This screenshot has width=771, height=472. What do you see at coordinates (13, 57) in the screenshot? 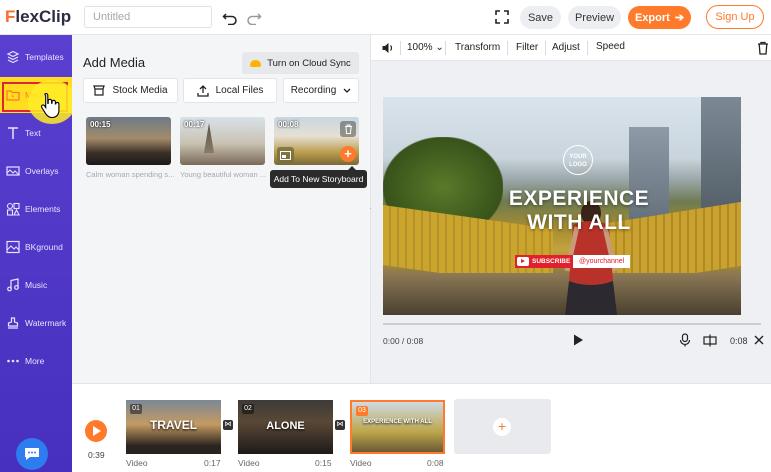
I see `templates-icon` at bounding box center [13, 57].